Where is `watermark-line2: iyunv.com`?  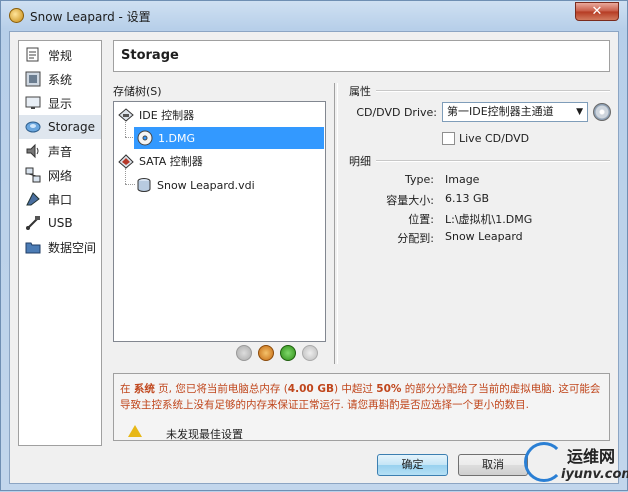 watermark-line2: iyunv.com is located at coordinates (594, 474).